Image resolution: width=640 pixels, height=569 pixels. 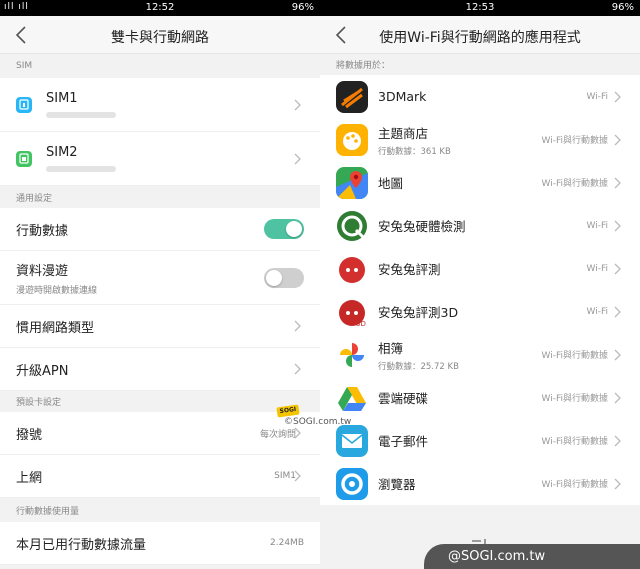 What do you see at coordinates (409, 269) in the screenshot?
I see `app-name: 安兔兔評測` at bounding box center [409, 269].